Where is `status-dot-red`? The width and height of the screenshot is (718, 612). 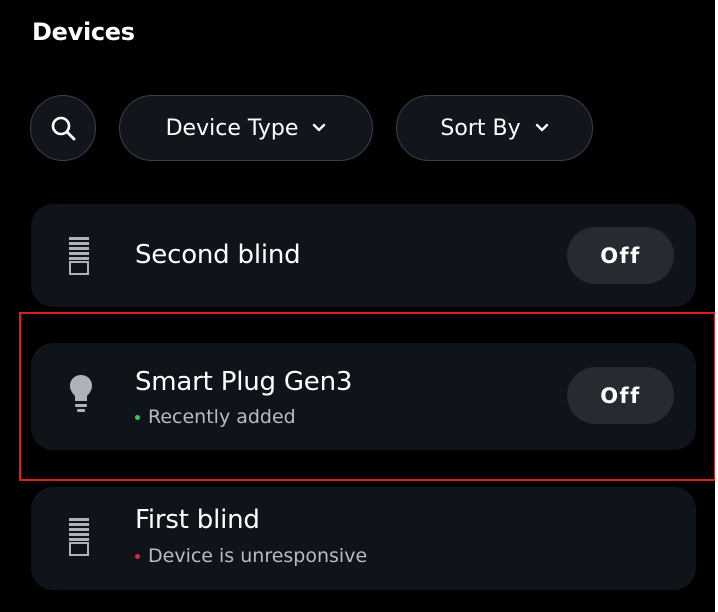 status-dot-red is located at coordinates (137, 556).